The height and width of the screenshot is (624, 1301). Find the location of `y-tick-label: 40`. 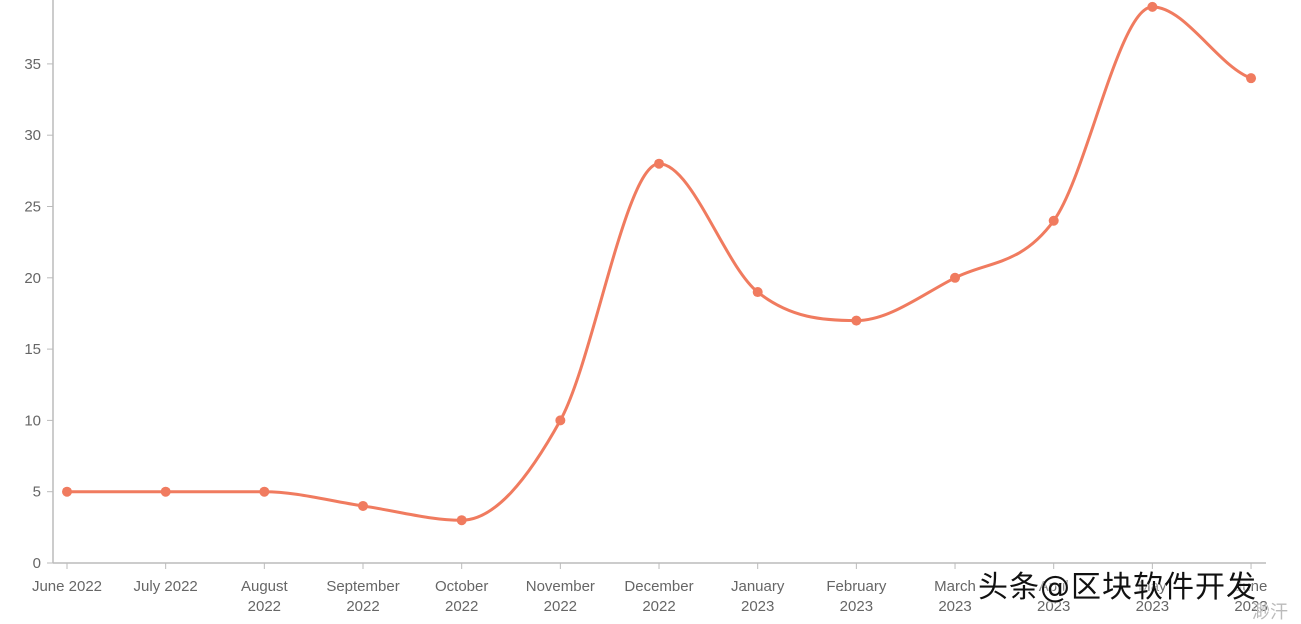

y-tick-label: 40 is located at coordinates (32, 1).